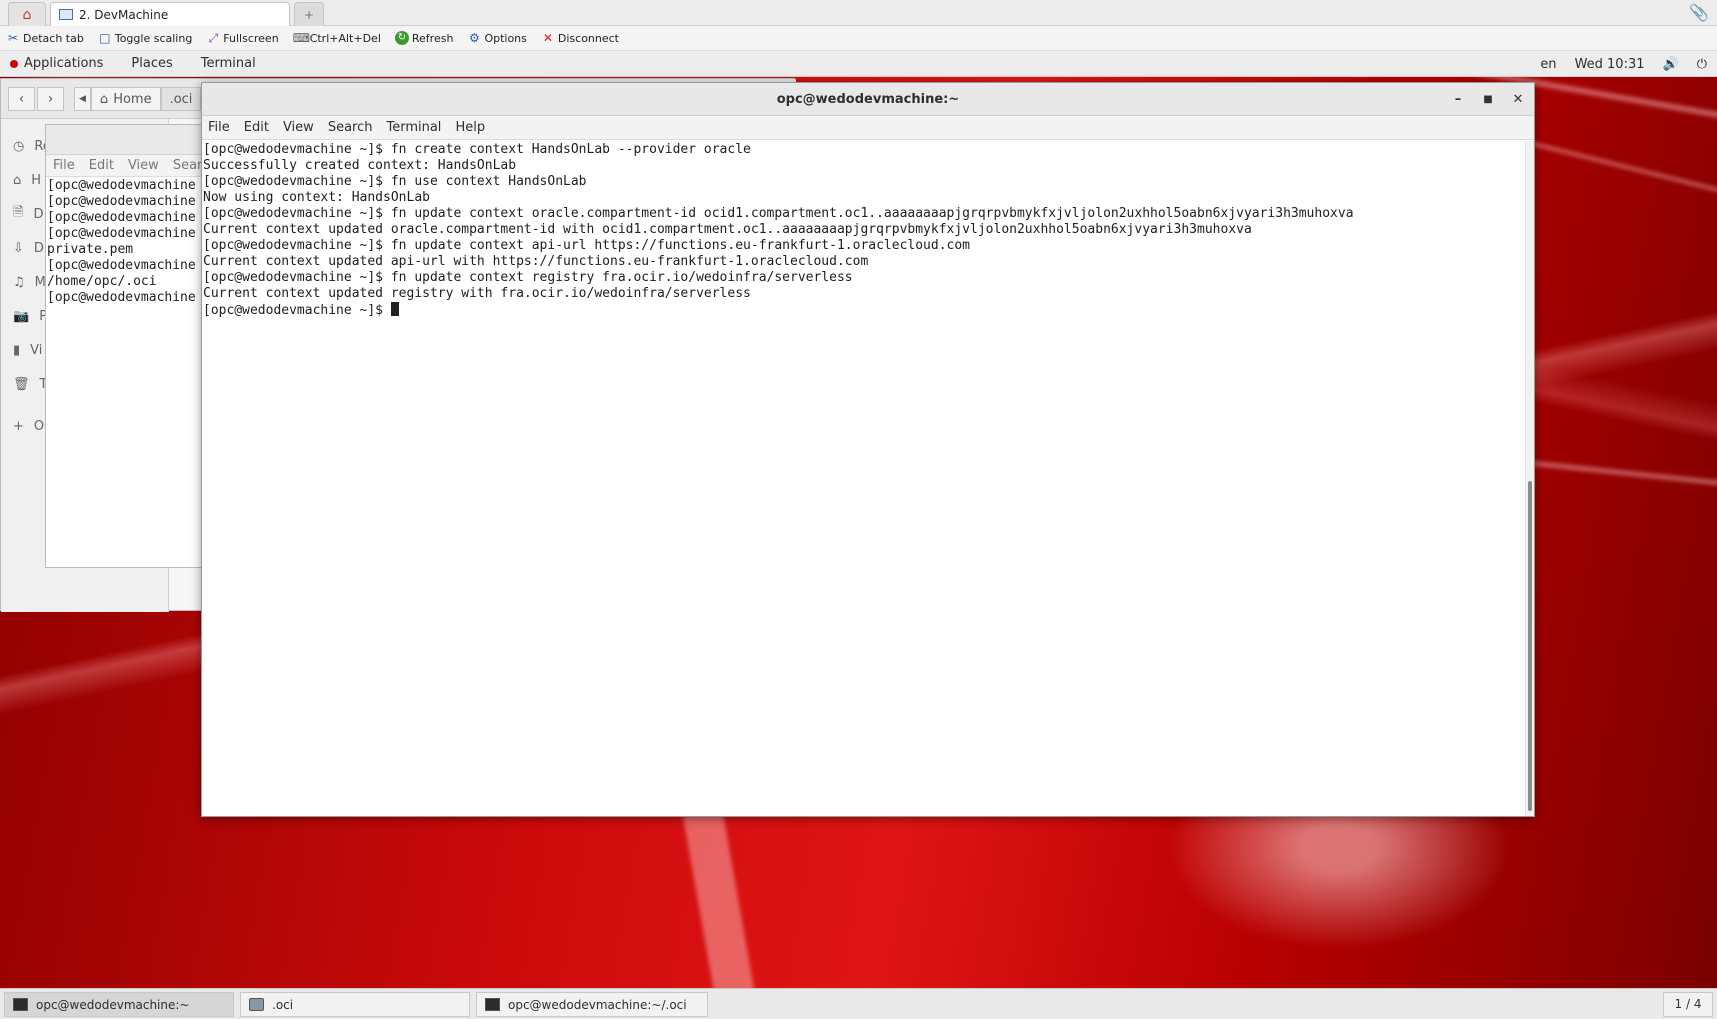 Image resolution: width=1717 pixels, height=1019 pixels. What do you see at coordinates (119, 1004) in the screenshot?
I see `taskbar-item-terminal-home: opc@wedodevmachine:~` at bounding box center [119, 1004].